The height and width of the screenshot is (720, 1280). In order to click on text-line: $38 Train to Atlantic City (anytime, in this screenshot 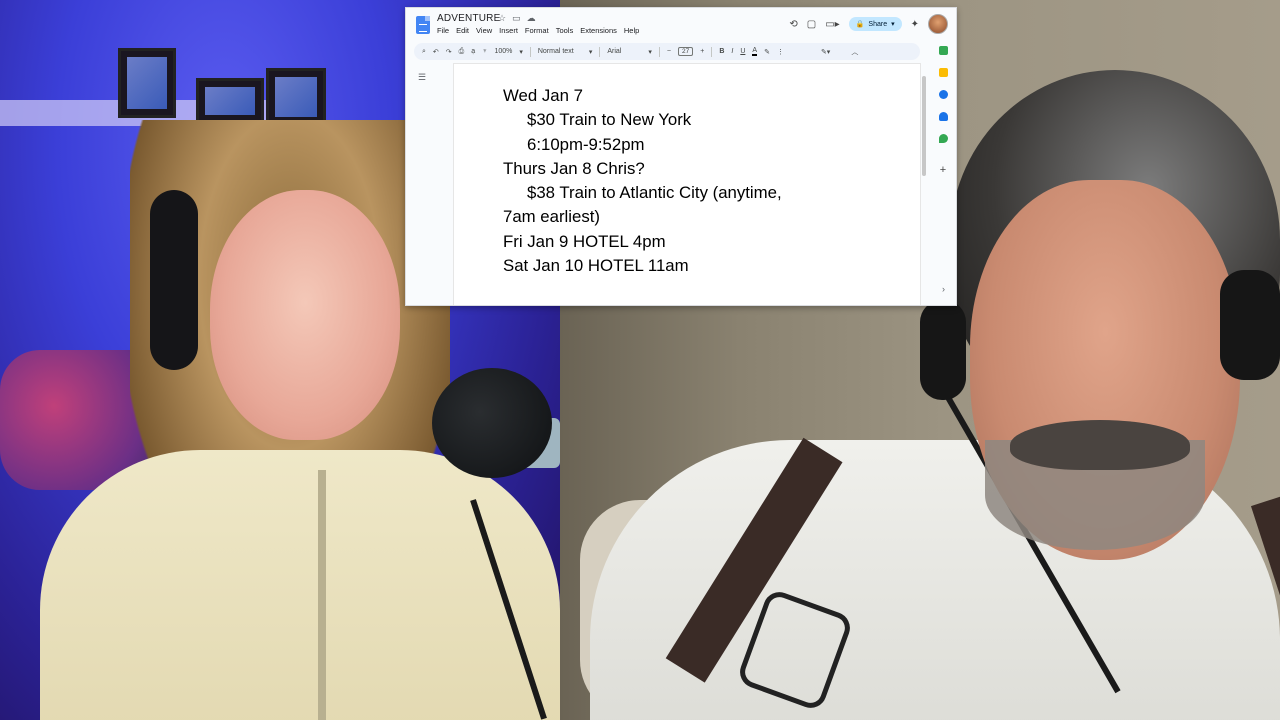, I will do `click(654, 193)`.